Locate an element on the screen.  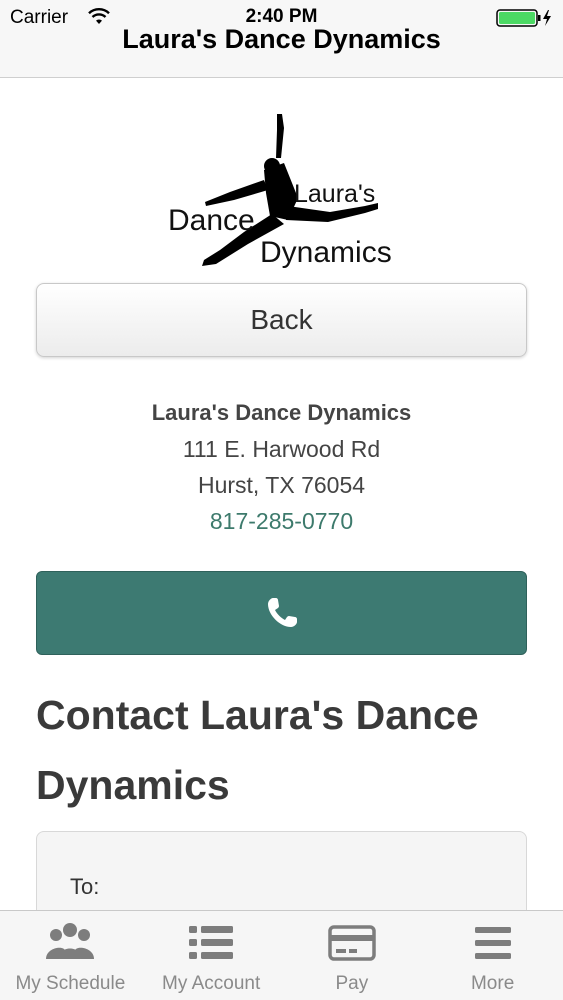
back-button: Back is located at coordinates (281, 320).